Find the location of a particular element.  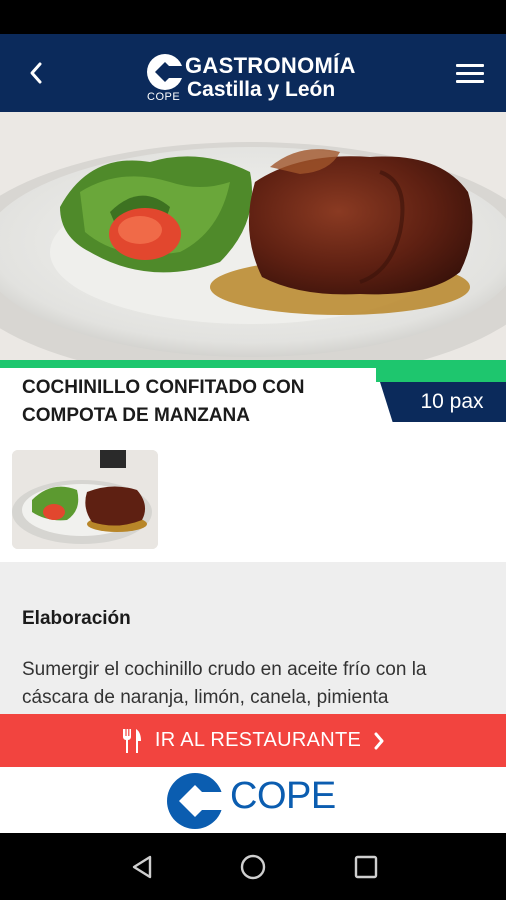

chevron-right-icon is located at coordinates (379, 740).